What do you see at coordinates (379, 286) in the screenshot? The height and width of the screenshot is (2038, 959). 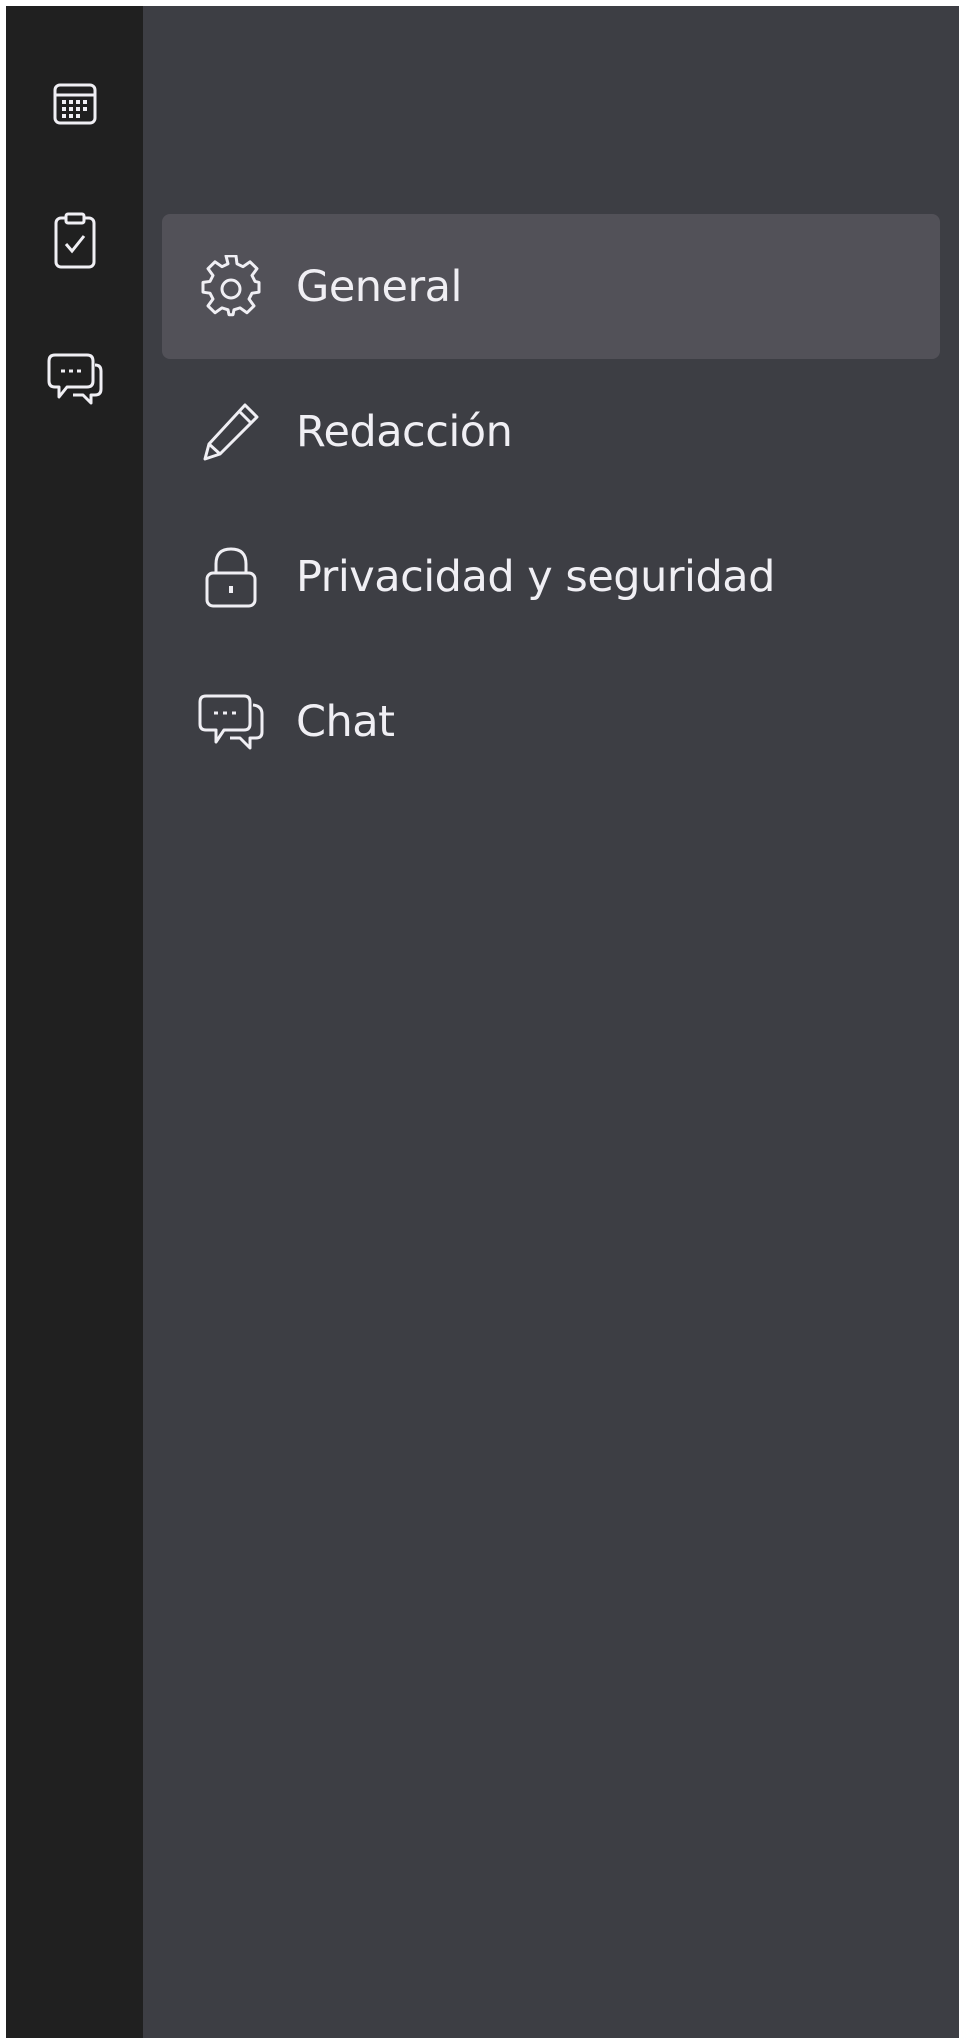 I see `category-general-label: General` at bounding box center [379, 286].